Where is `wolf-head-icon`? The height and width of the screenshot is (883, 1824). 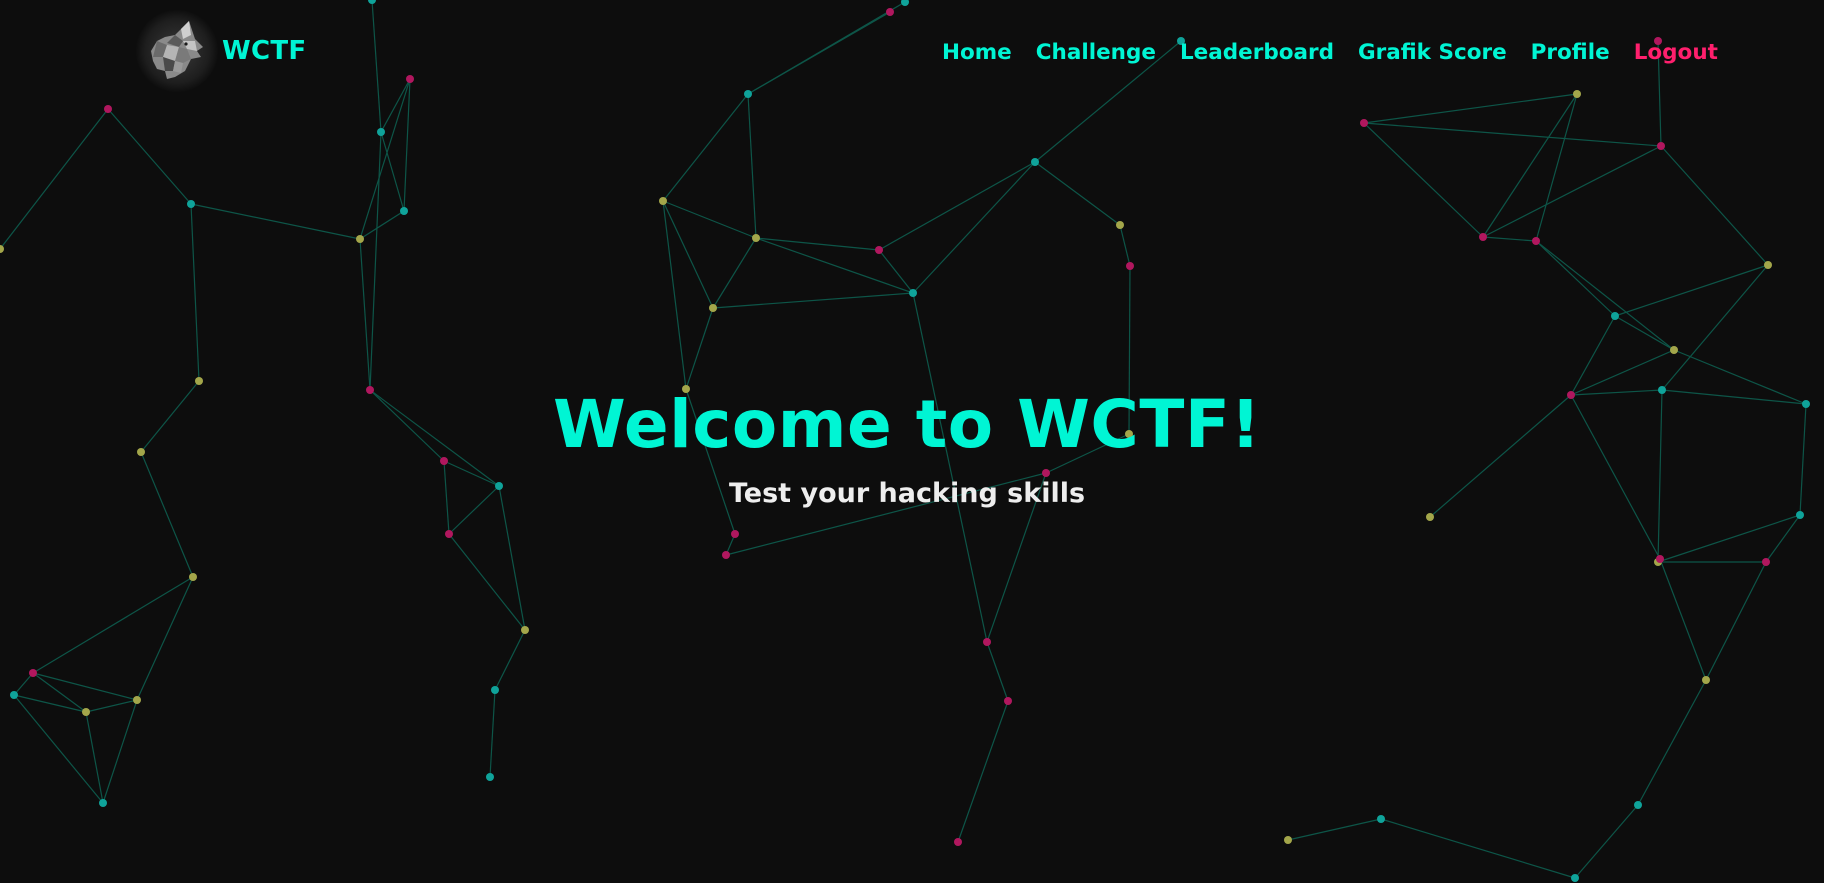
wolf-head-icon is located at coordinates (177, 51).